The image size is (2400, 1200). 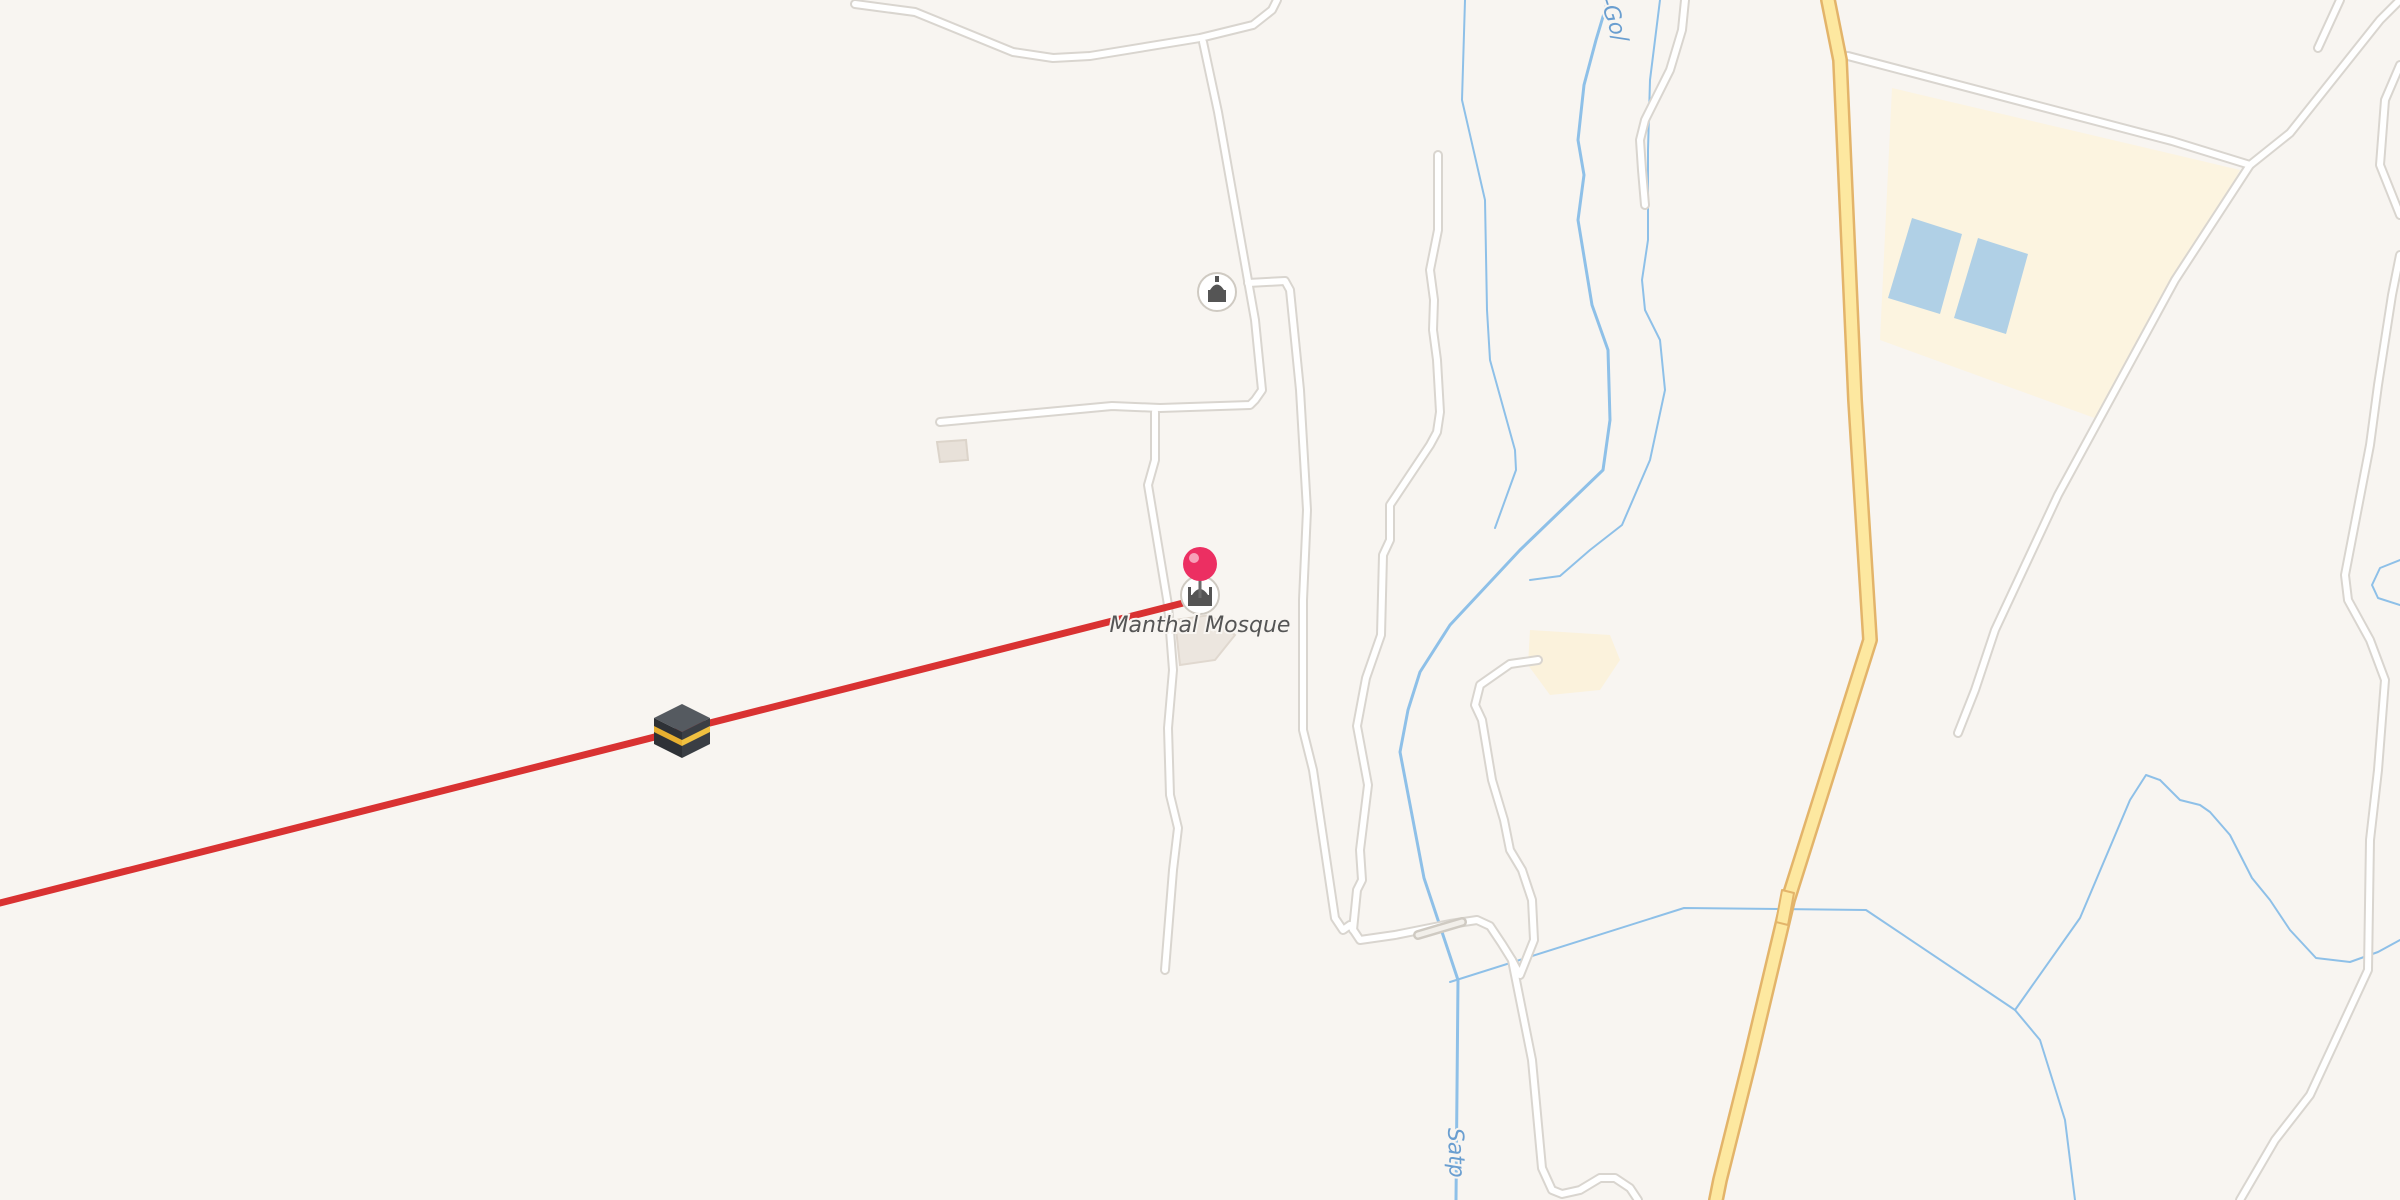 What do you see at coordinates (682, 731) in the screenshot?
I see `kaaba-icon` at bounding box center [682, 731].